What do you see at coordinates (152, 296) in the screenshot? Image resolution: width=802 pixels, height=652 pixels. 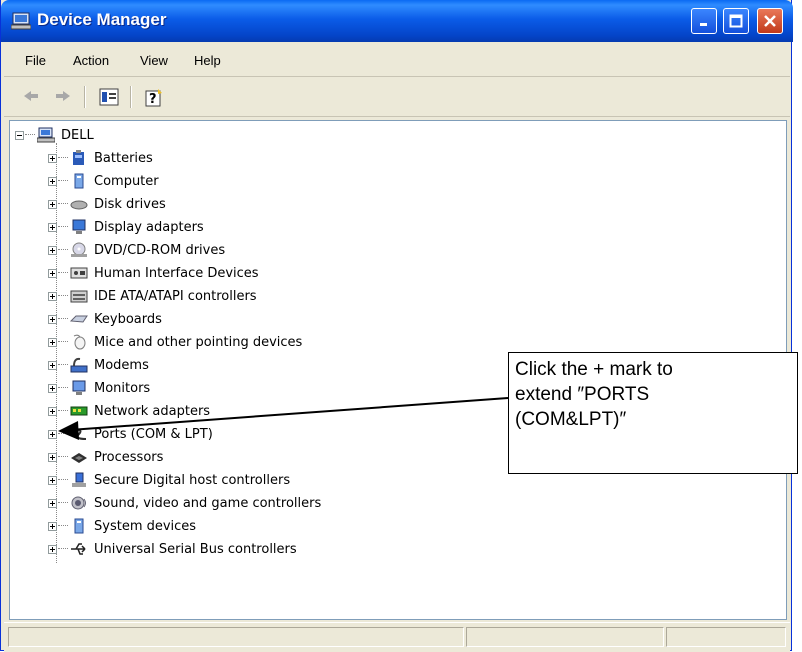 I see `tree-item-ide-controllers: IDE ATA/ATAPI controllers` at bounding box center [152, 296].